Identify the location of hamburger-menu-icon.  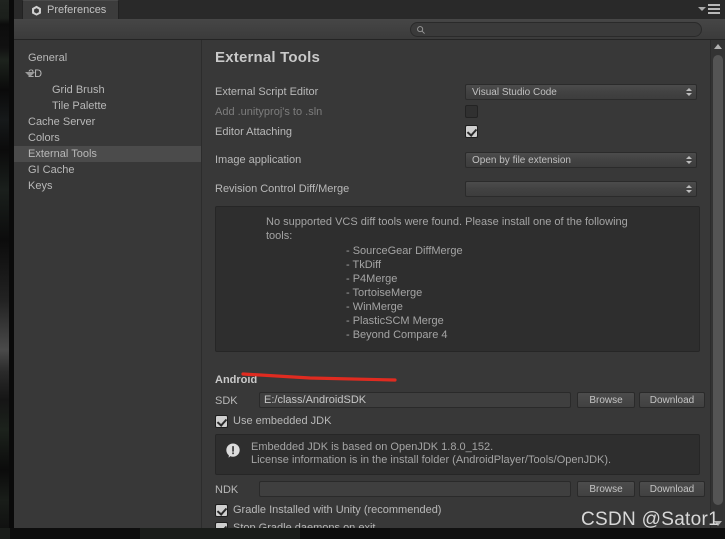
(714, 9).